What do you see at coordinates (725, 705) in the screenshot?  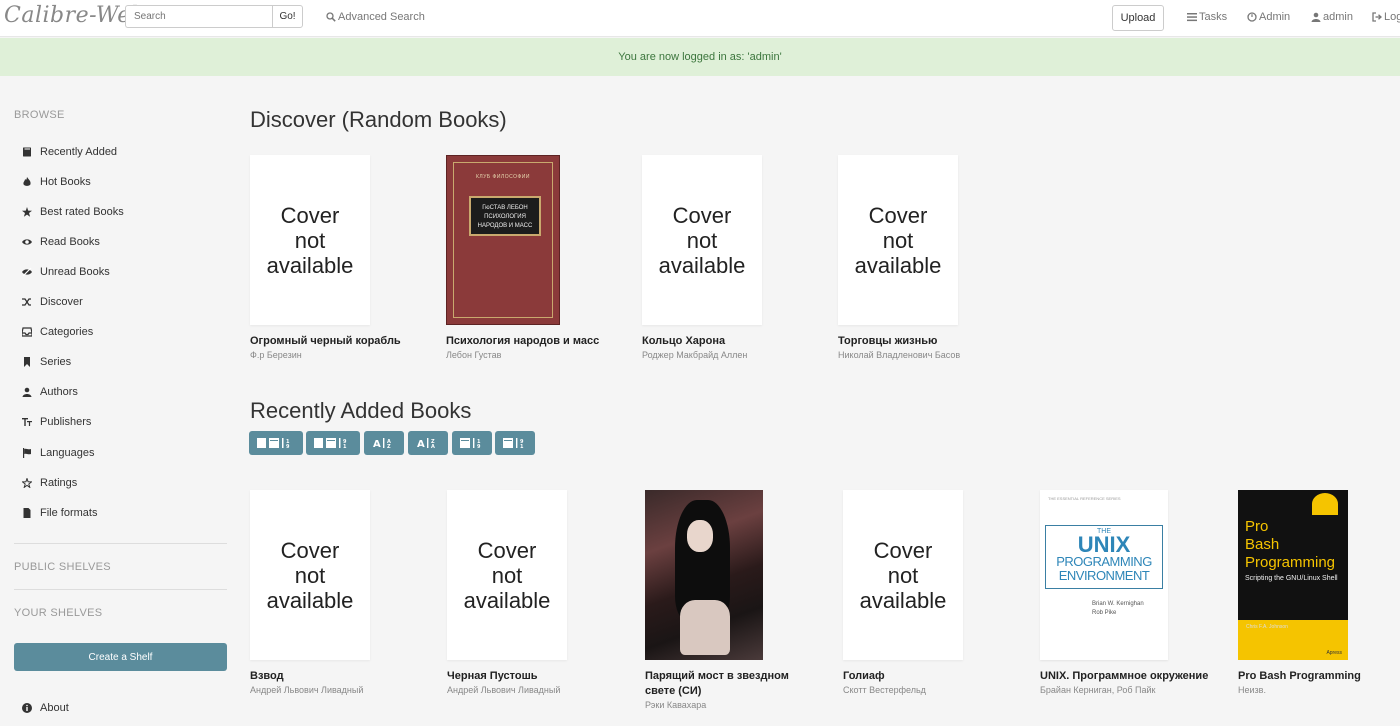 I see `book-author: Рэки Кавахара` at bounding box center [725, 705].